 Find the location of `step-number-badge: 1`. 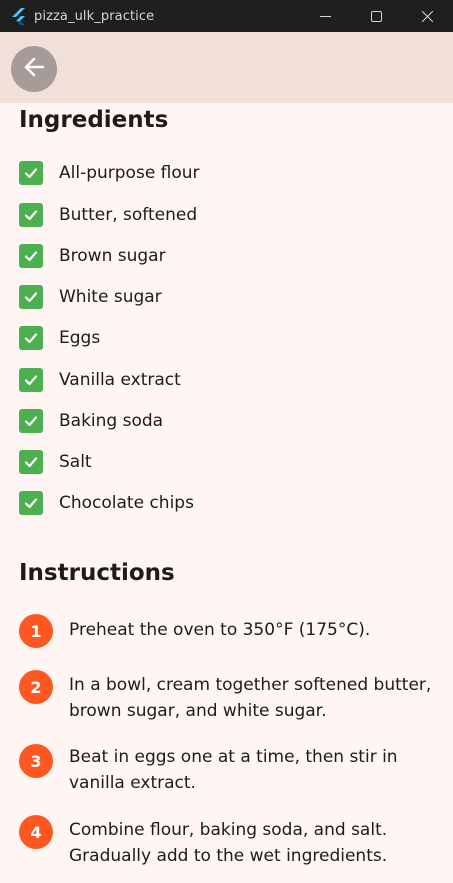

step-number-badge: 1 is located at coordinates (36, 631).